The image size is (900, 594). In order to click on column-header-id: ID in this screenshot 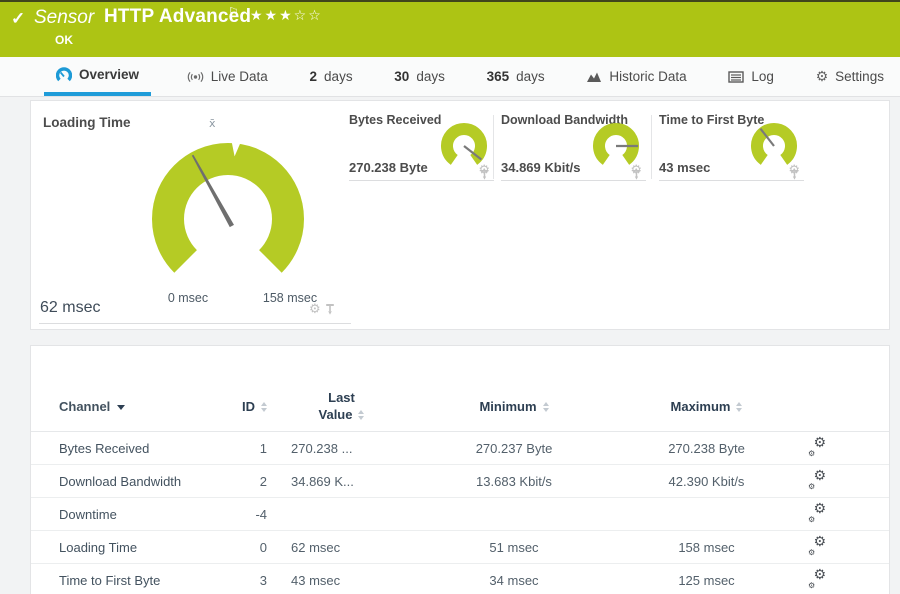, I will do `click(251, 406)`.